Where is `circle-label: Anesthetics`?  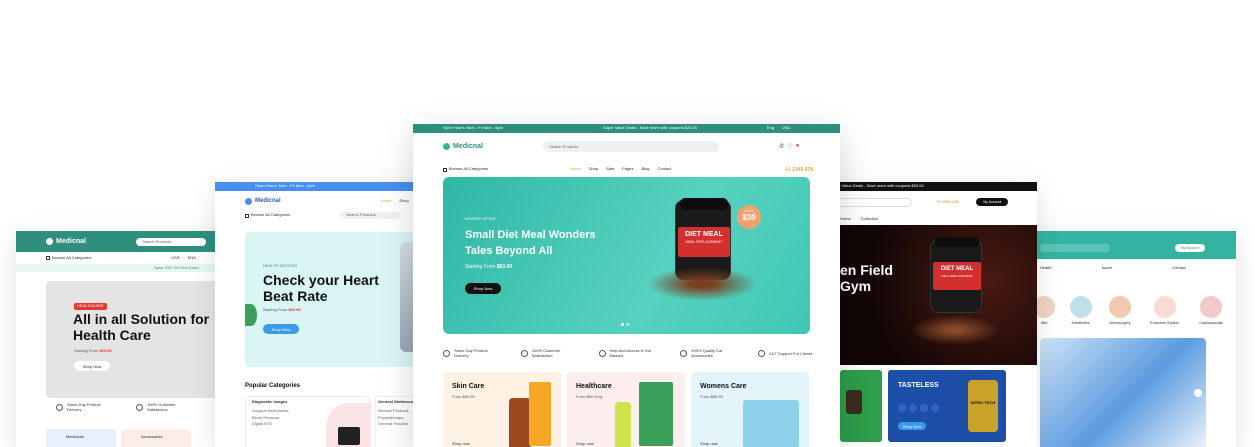 circle-label: Anesthetics is located at coordinates (1080, 323).